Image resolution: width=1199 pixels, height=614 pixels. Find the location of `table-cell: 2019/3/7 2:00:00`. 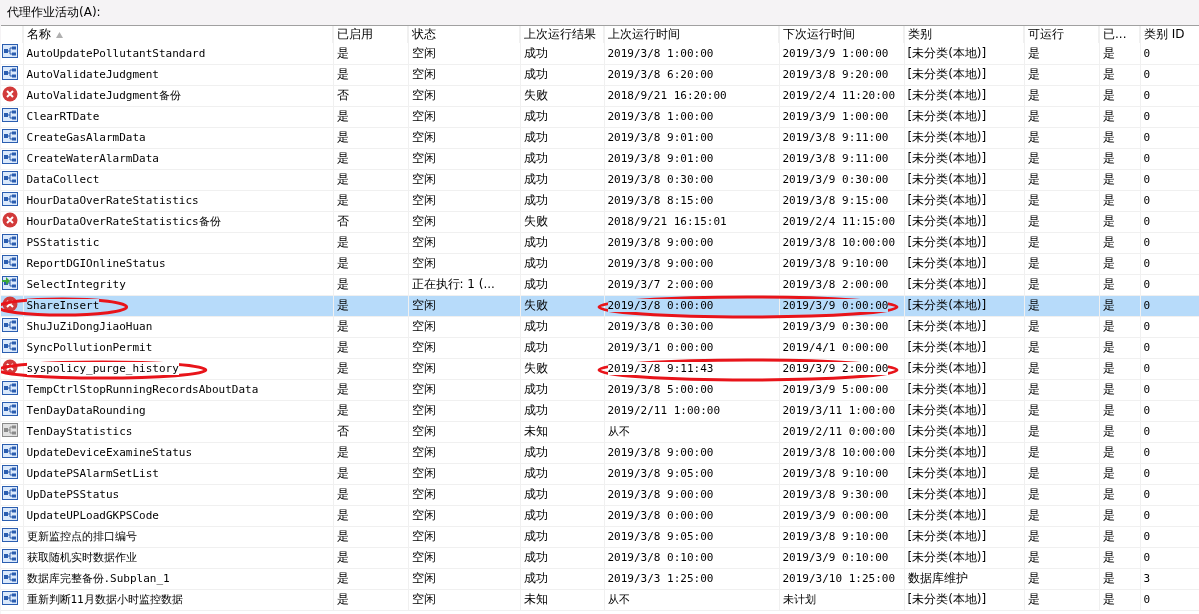

table-cell: 2019/3/7 2:00:00 is located at coordinates (691, 284).